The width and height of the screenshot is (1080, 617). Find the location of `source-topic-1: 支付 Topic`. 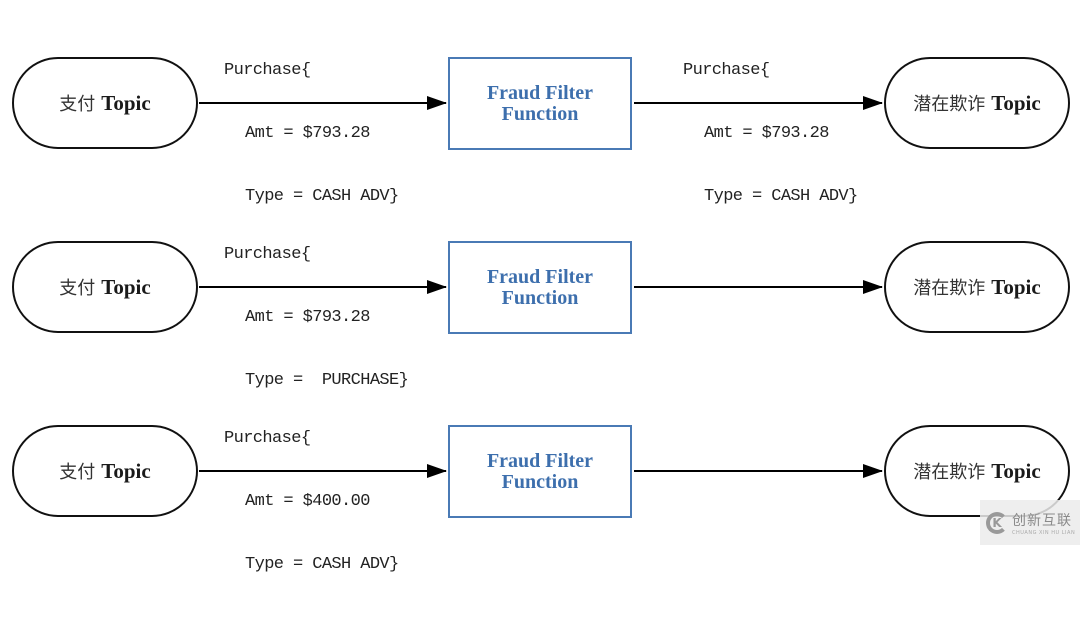

source-topic-1: 支付 Topic is located at coordinates (105, 103).